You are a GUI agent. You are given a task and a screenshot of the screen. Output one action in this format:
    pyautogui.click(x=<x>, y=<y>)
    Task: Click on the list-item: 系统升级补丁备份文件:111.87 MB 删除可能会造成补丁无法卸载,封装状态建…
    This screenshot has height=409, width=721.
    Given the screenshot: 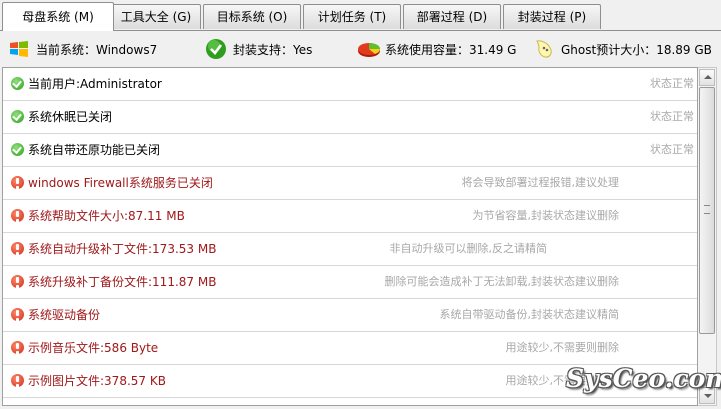 What is the action you would take?
    pyautogui.click(x=350, y=282)
    